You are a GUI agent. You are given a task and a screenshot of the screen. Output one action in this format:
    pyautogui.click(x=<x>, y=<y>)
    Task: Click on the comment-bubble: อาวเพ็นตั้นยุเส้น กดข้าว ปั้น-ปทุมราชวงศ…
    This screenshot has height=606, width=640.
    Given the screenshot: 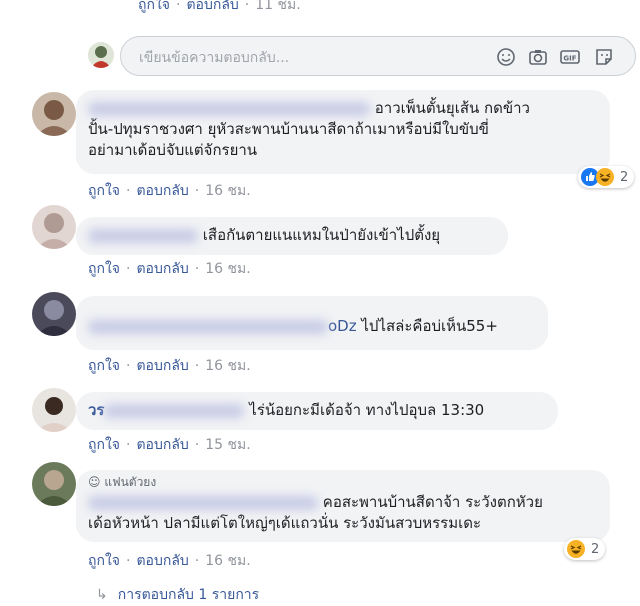 What is the action you would take?
    pyautogui.click(x=343, y=132)
    